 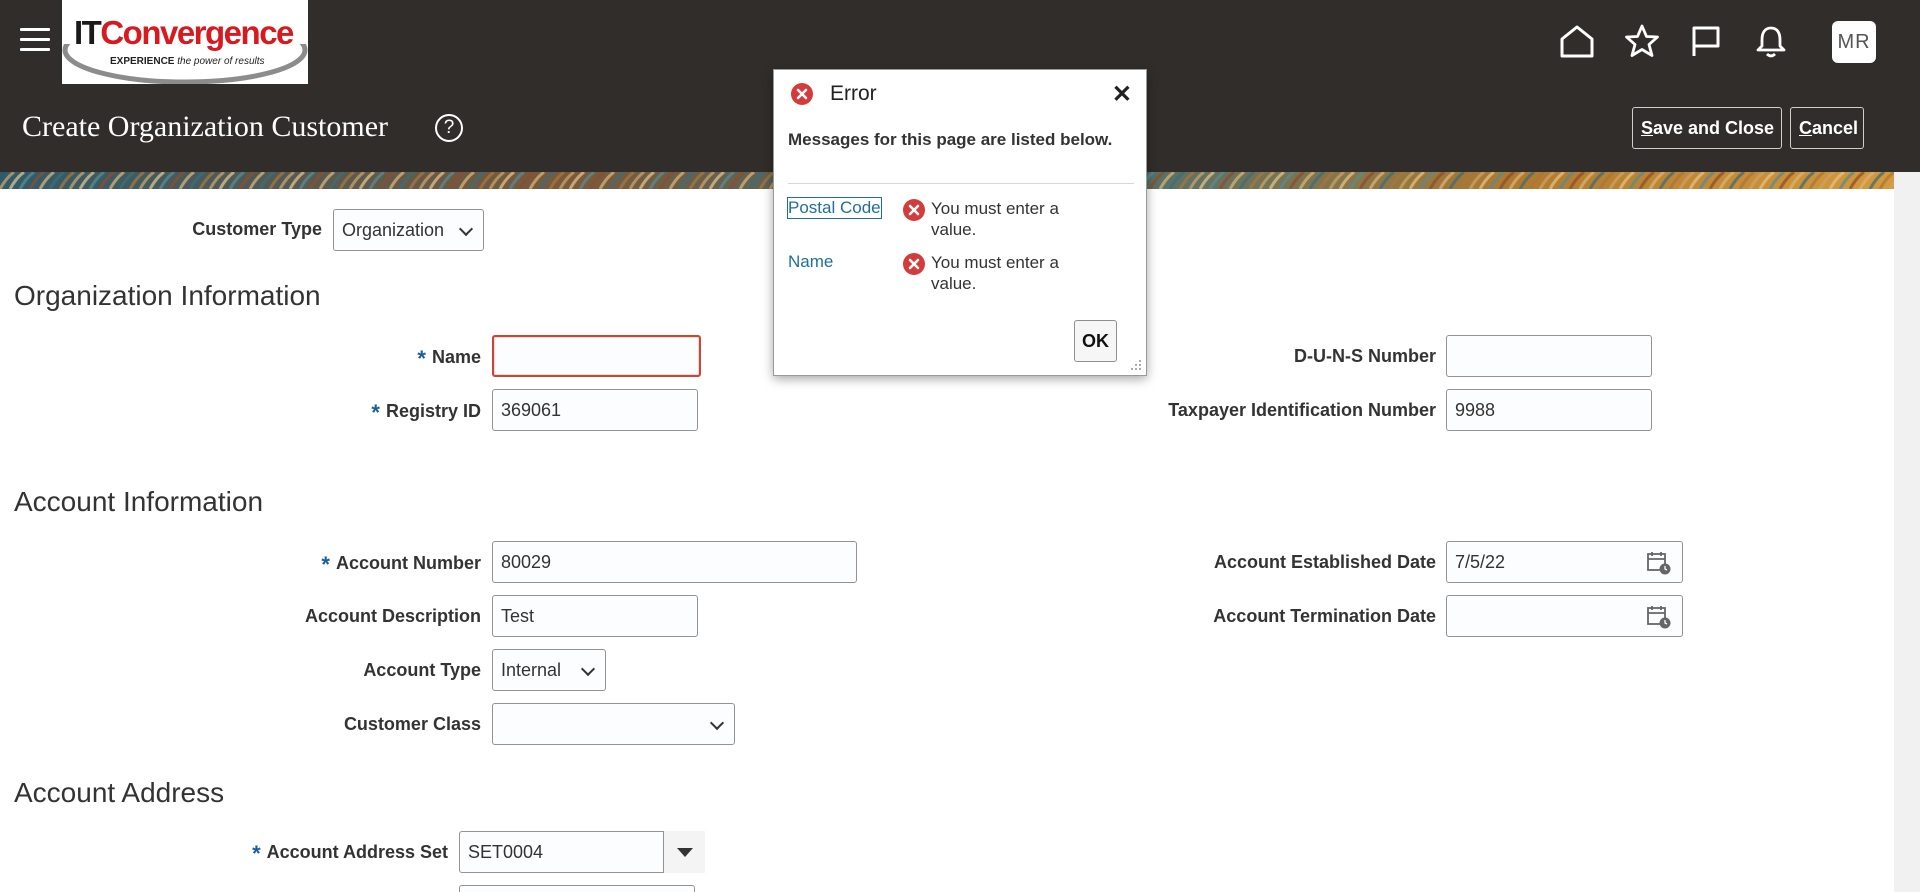 What do you see at coordinates (1642, 41) in the screenshot?
I see `favorites-star-icon` at bounding box center [1642, 41].